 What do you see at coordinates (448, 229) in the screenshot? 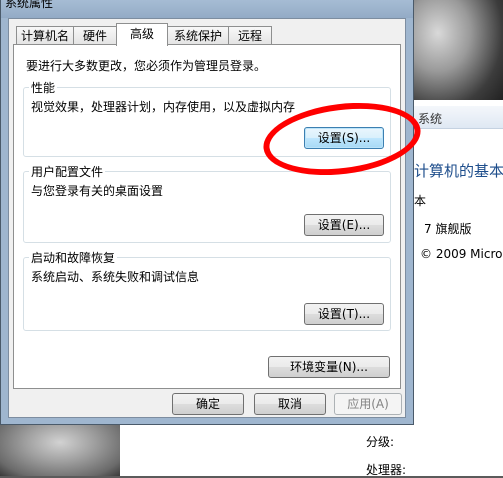
I see `background-line-windows: 7 旗舰版` at bounding box center [448, 229].